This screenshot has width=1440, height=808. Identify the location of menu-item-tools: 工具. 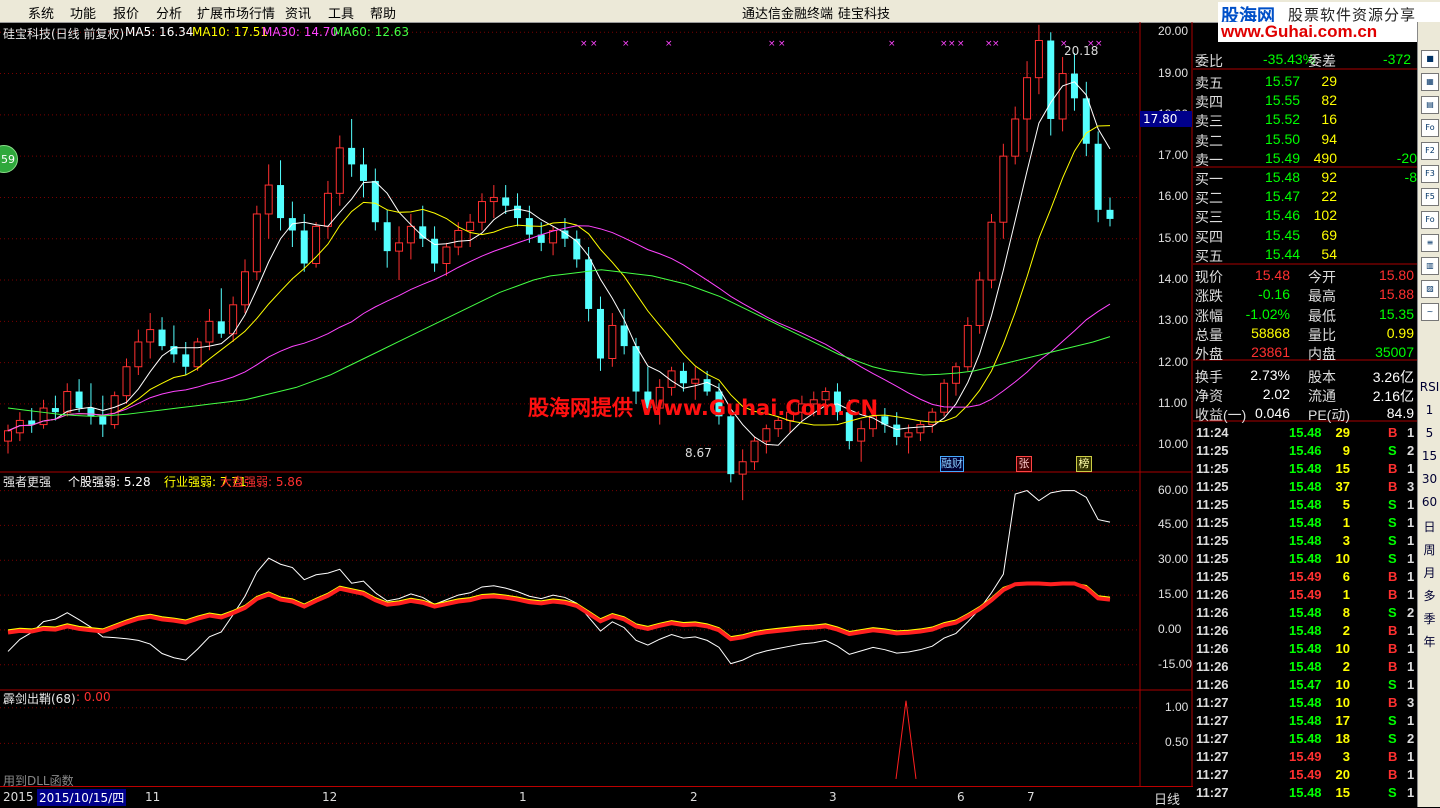
(341, 12).